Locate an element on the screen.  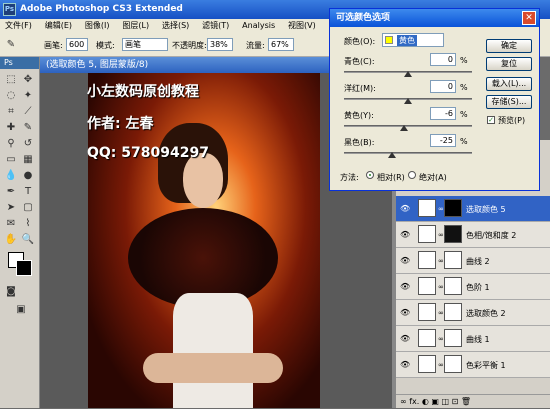
reset-button: 复位 is located at coordinates (509, 64).